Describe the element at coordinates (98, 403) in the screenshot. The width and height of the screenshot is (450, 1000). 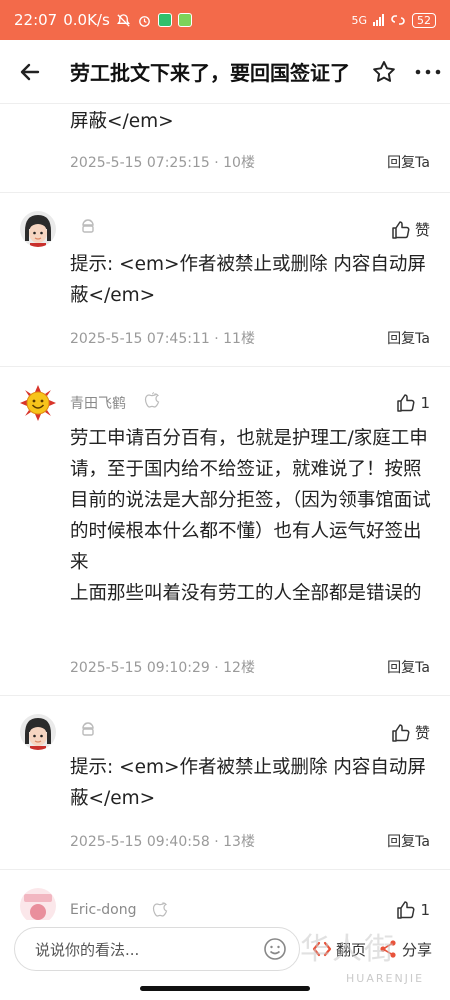
I see `username: 青田飞鹤` at that location.